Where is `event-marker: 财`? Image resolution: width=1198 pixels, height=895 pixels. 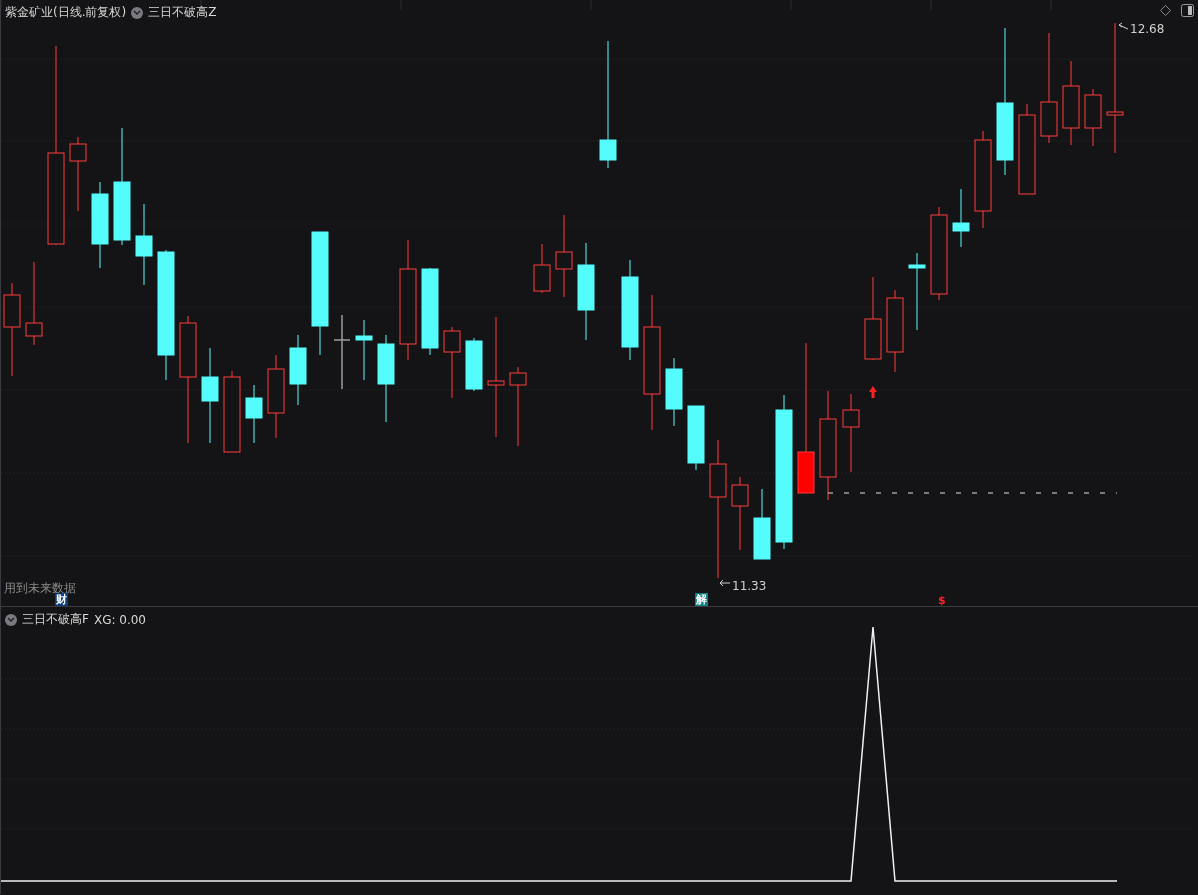
event-marker: 财 is located at coordinates (61, 599).